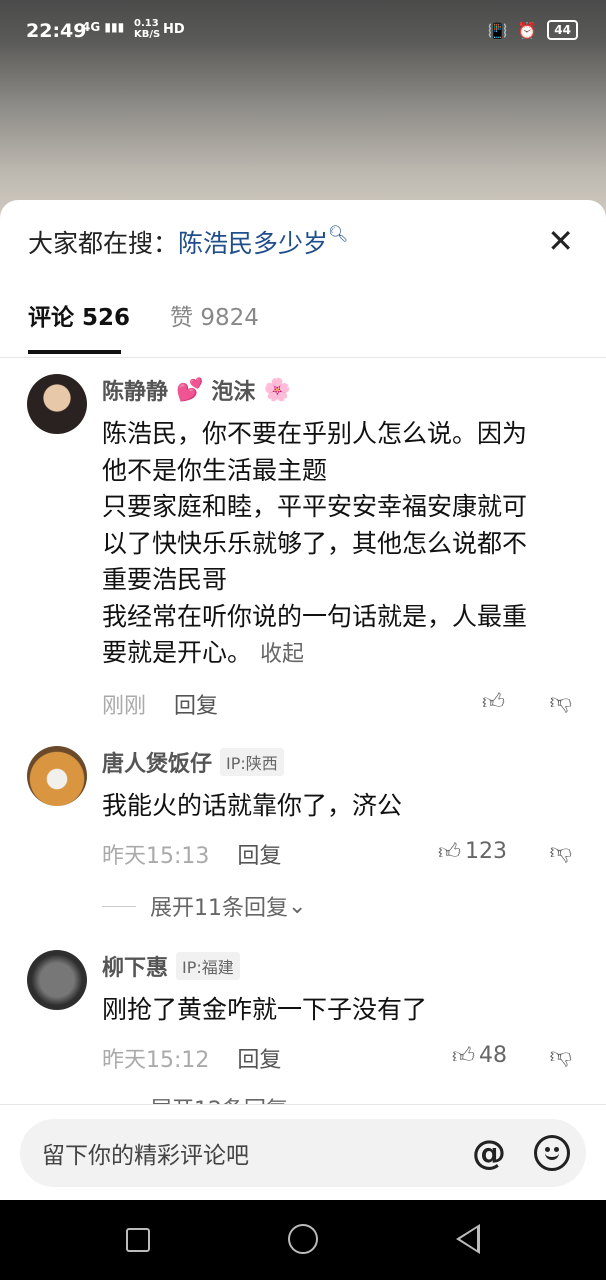 This screenshot has height=1280, width=606. I want to click on like-count: 123, so click(486, 851).